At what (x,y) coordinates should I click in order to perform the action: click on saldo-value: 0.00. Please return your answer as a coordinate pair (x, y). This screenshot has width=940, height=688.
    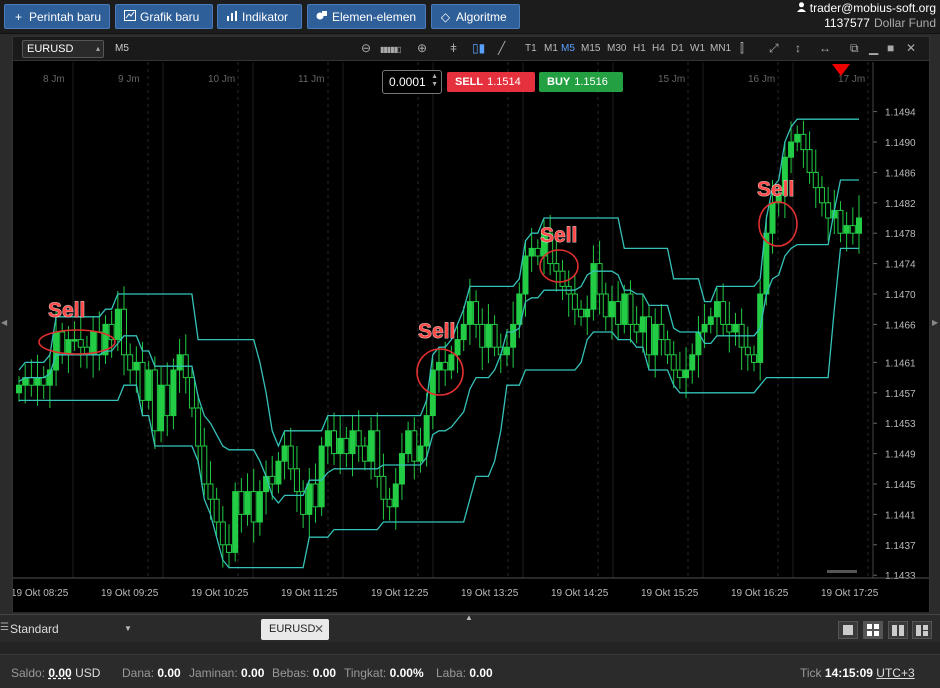
    Looking at the image, I should click on (59, 673).